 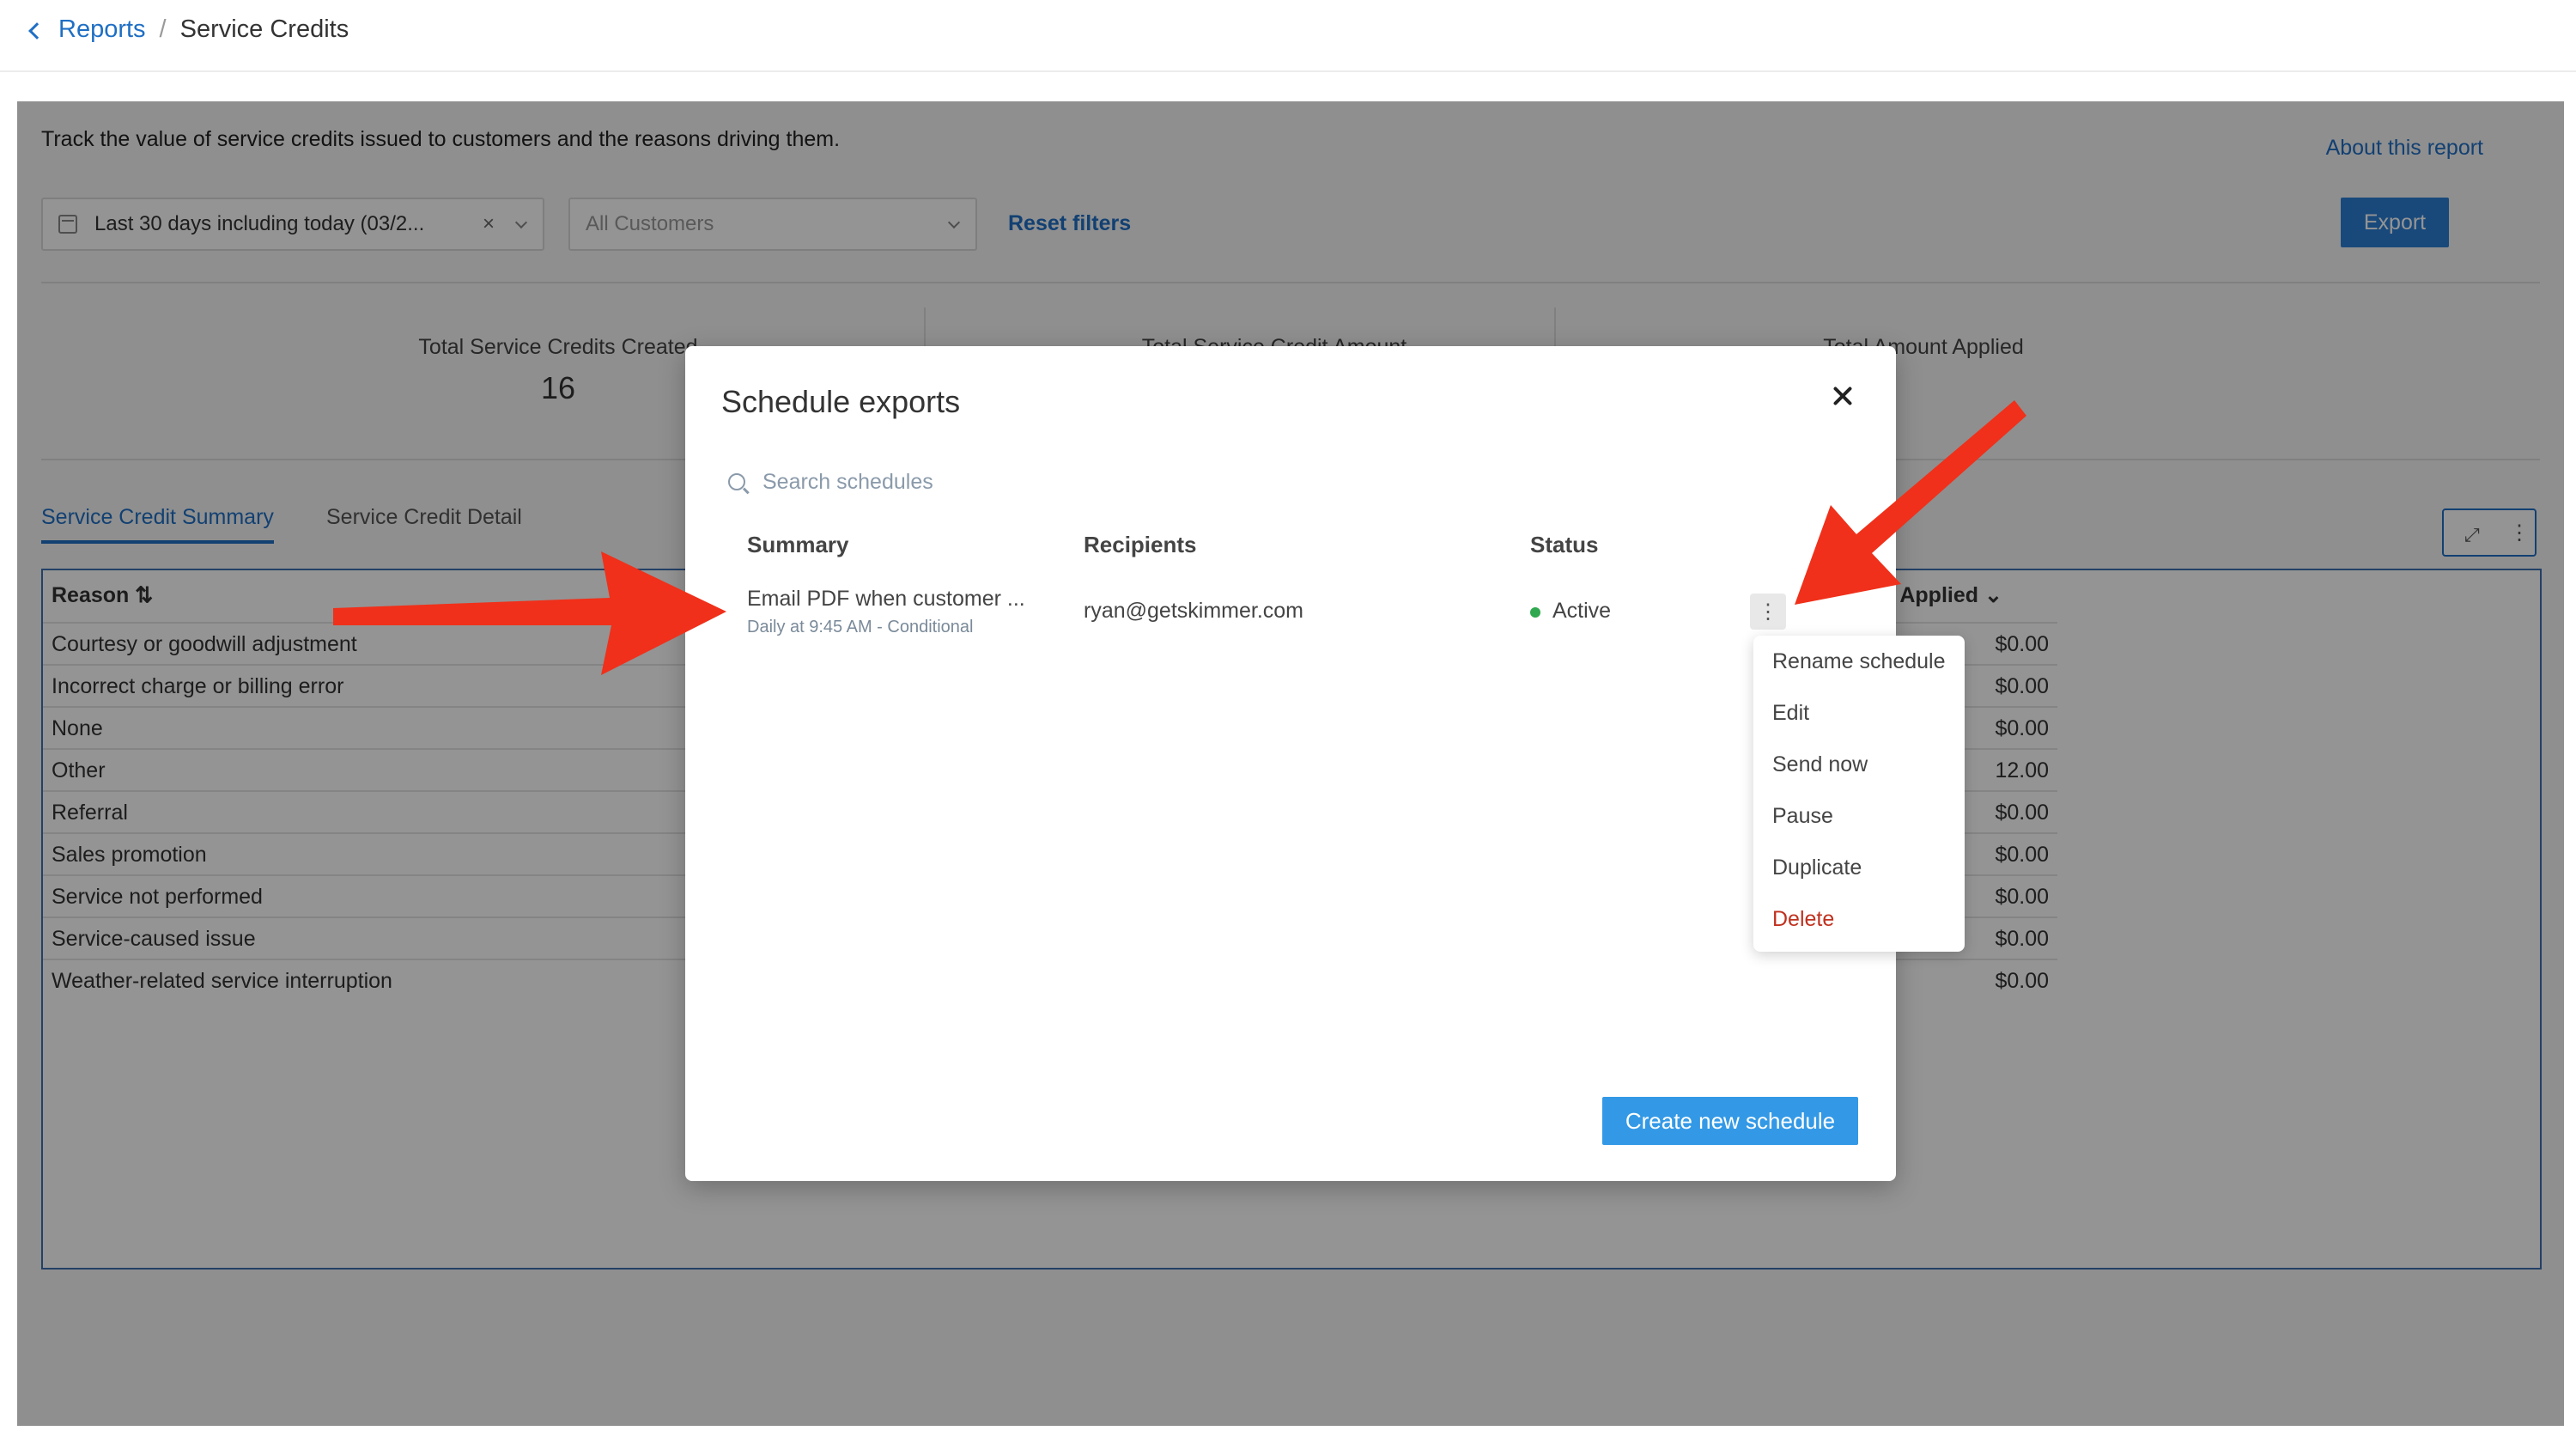 I want to click on chevron-left-icon, so click(x=37, y=30).